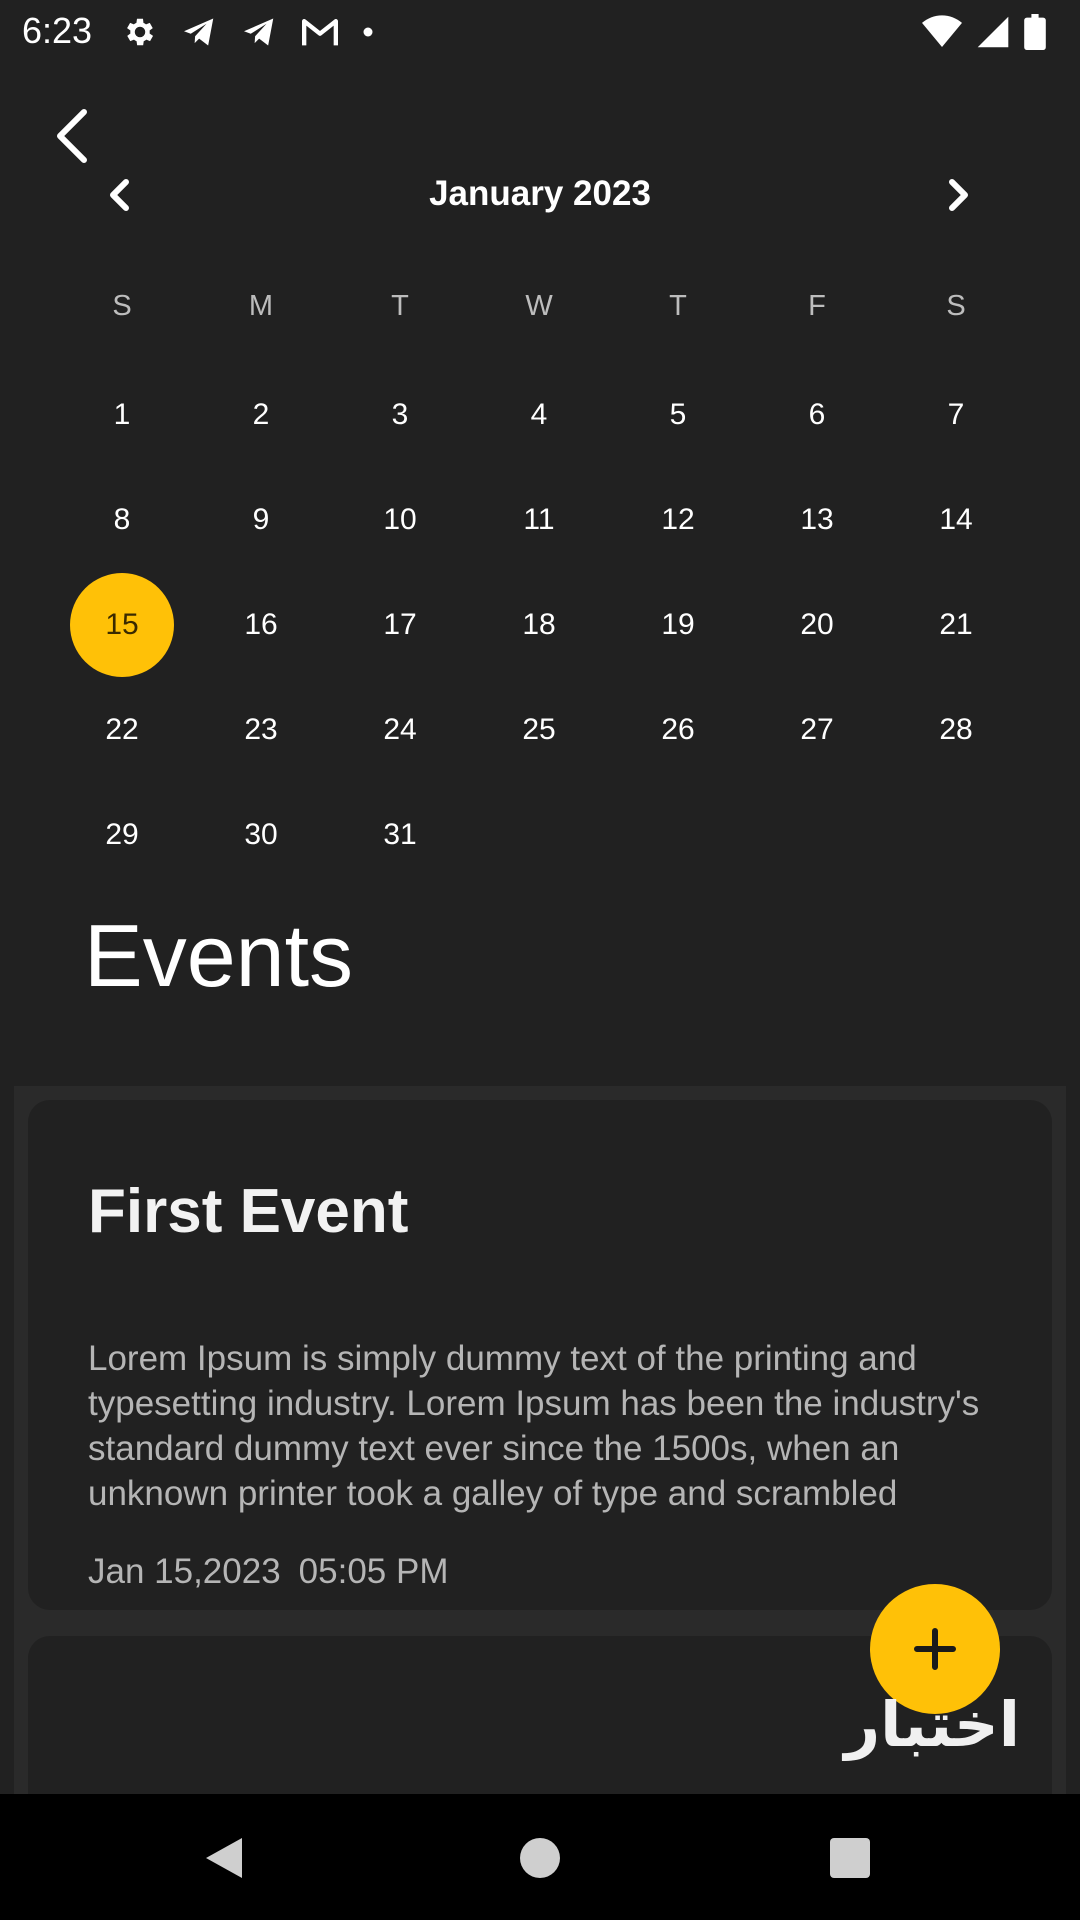 This screenshot has height=1920, width=1080. Describe the element at coordinates (400, 835) in the screenshot. I see `calendar-day: 31` at that location.